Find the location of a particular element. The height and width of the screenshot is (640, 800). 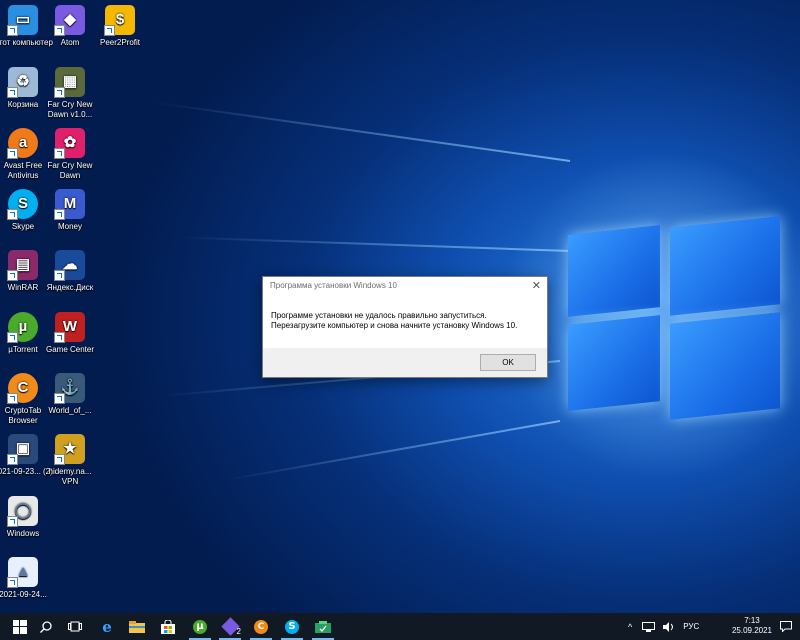

file-explorer-icon is located at coordinates (137, 626).